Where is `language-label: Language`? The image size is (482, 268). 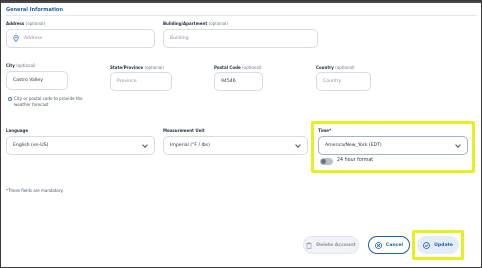
language-label: Language is located at coordinates (17, 130).